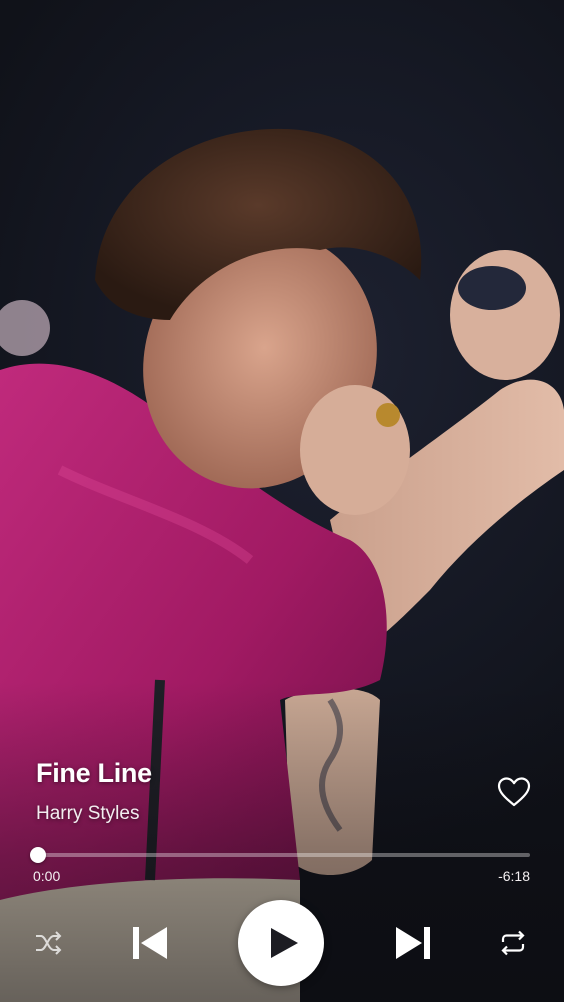 The height and width of the screenshot is (1002, 564). What do you see at coordinates (284, 943) in the screenshot?
I see `play-icon` at bounding box center [284, 943].